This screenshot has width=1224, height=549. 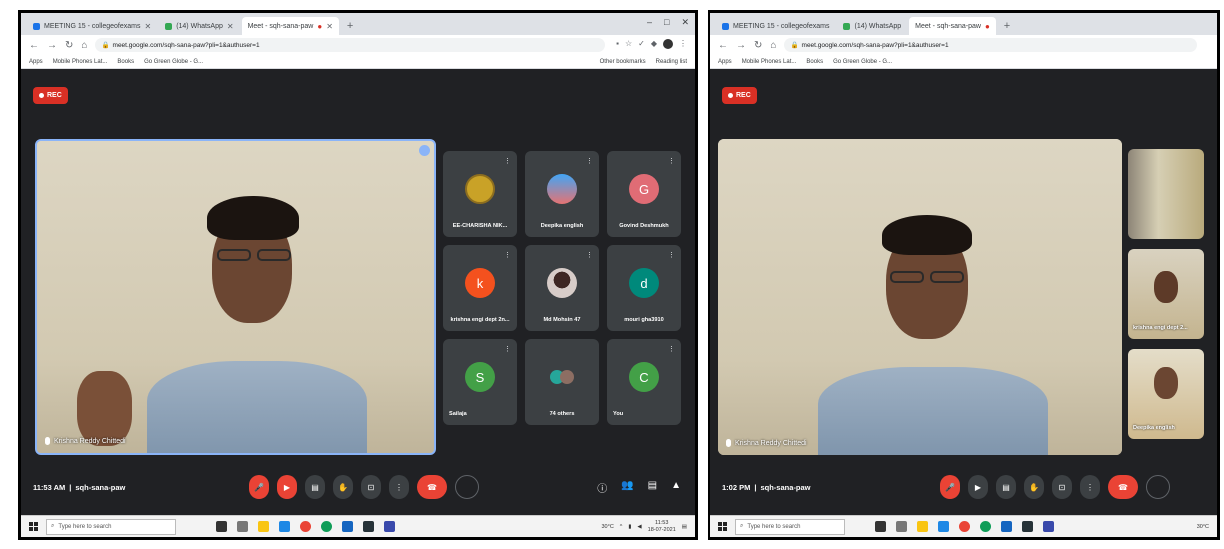 I want to click on participant-thumbnail, so click(x=1166, y=194).